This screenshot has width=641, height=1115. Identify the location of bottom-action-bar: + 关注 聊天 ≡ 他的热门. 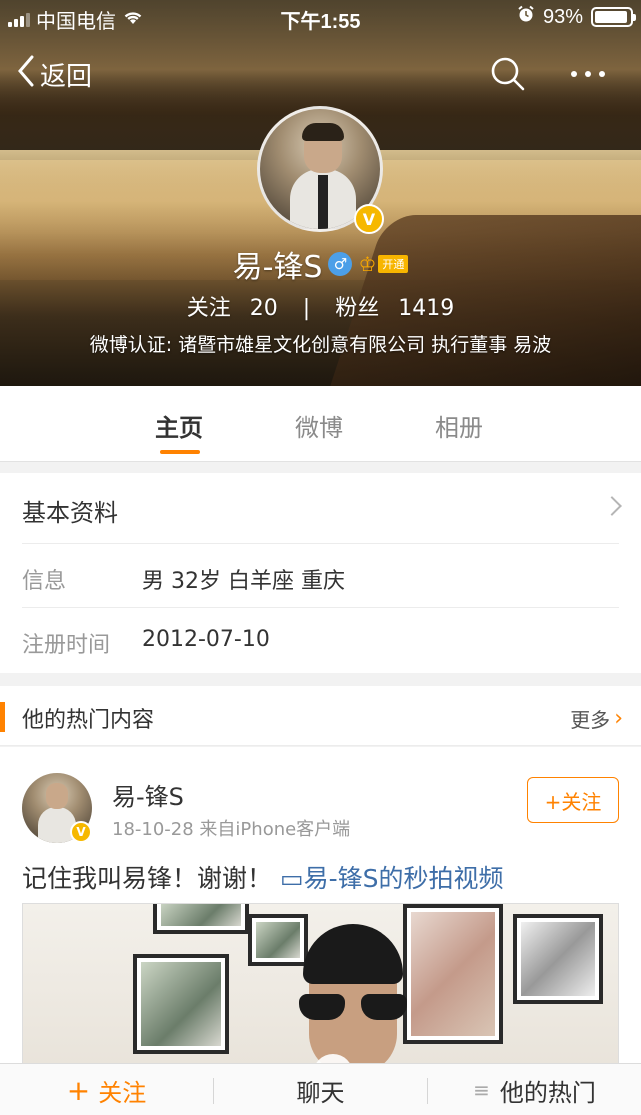
(320, 1089).